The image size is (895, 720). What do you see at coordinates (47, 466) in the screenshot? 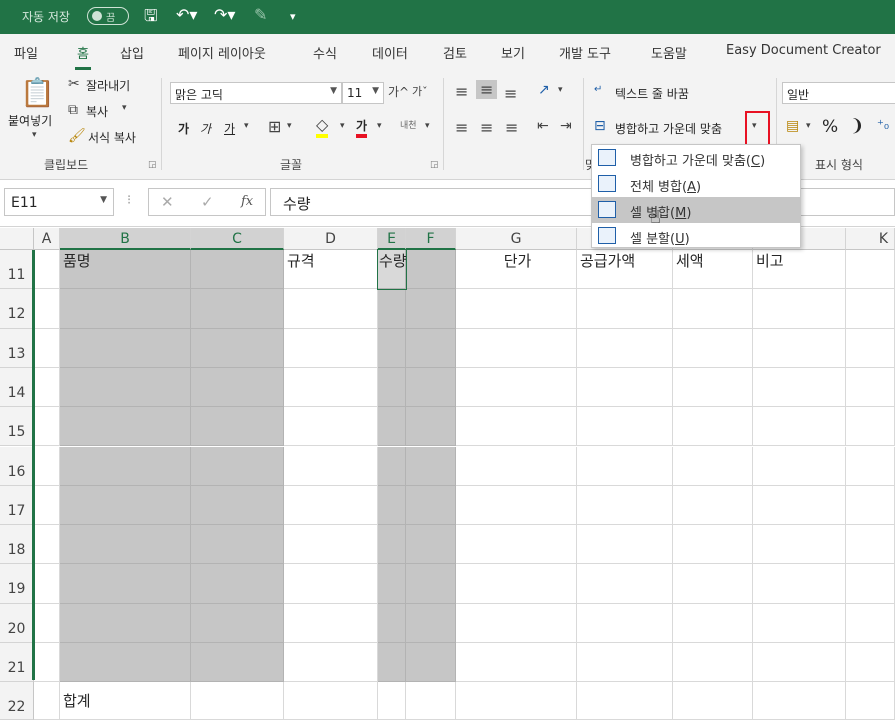
I see `cell-A16` at bounding box center [47, 466].